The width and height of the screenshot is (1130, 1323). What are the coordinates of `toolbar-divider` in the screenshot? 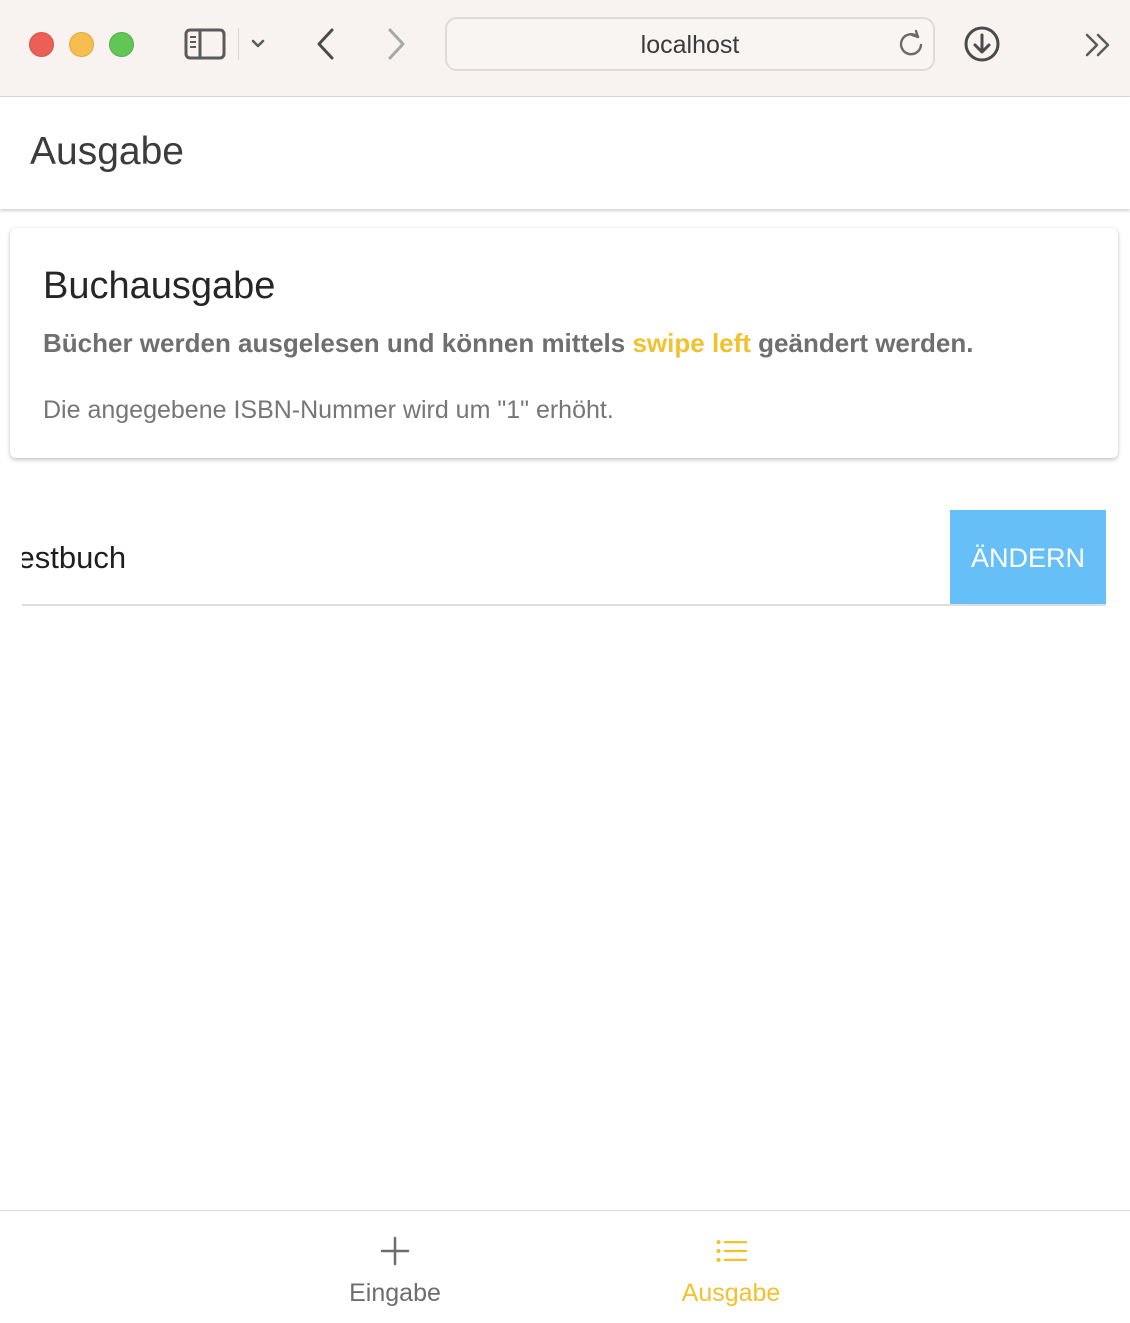 It's located at (238, 44).